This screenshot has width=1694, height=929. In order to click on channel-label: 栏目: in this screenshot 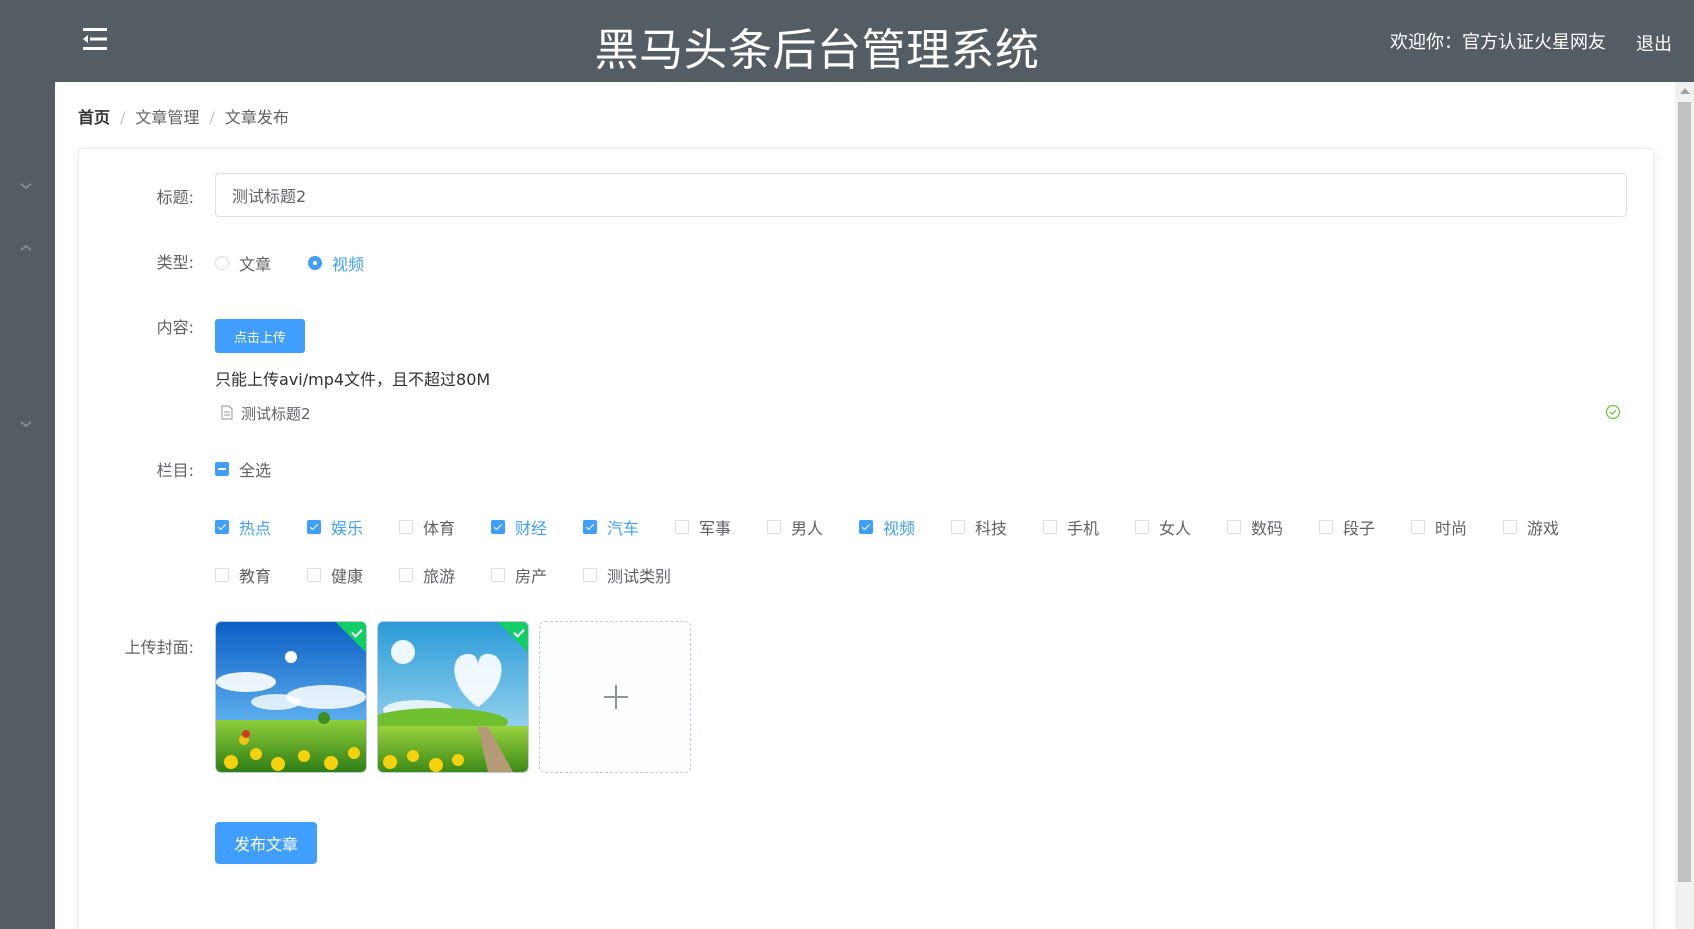, I will do `click(175, 470)`.